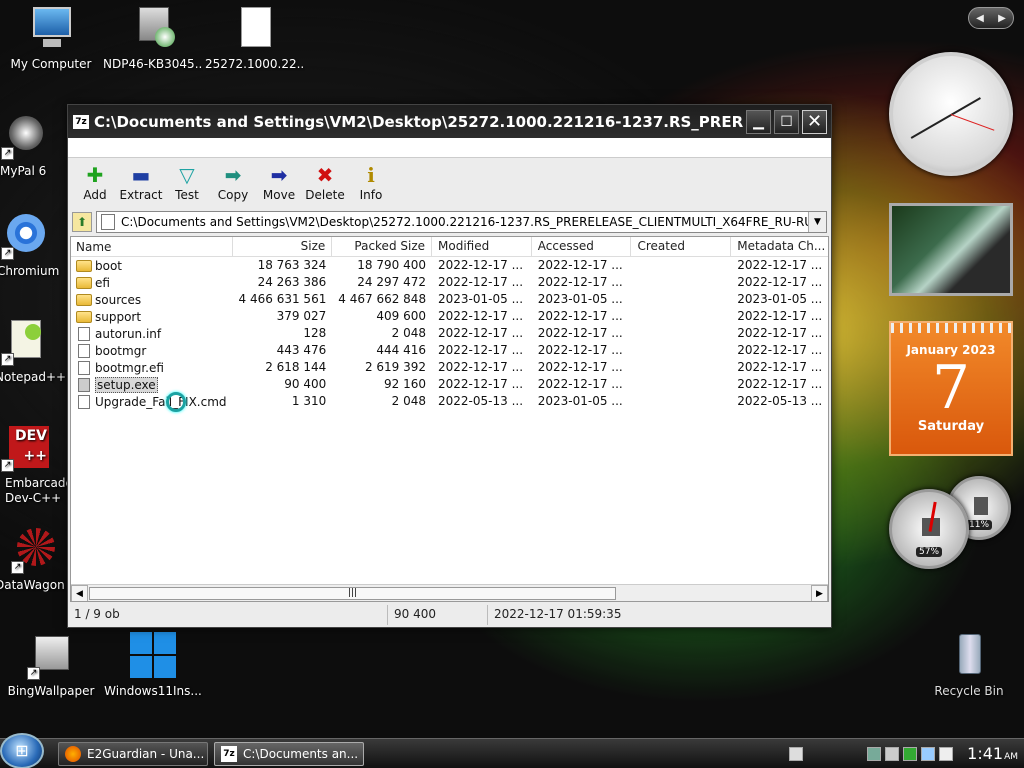 This screenshot has width=1024, height=768. Describe the element at coordinates (79, 592) in the screenshot. I see `scroll-left-button: ◀` at that location.